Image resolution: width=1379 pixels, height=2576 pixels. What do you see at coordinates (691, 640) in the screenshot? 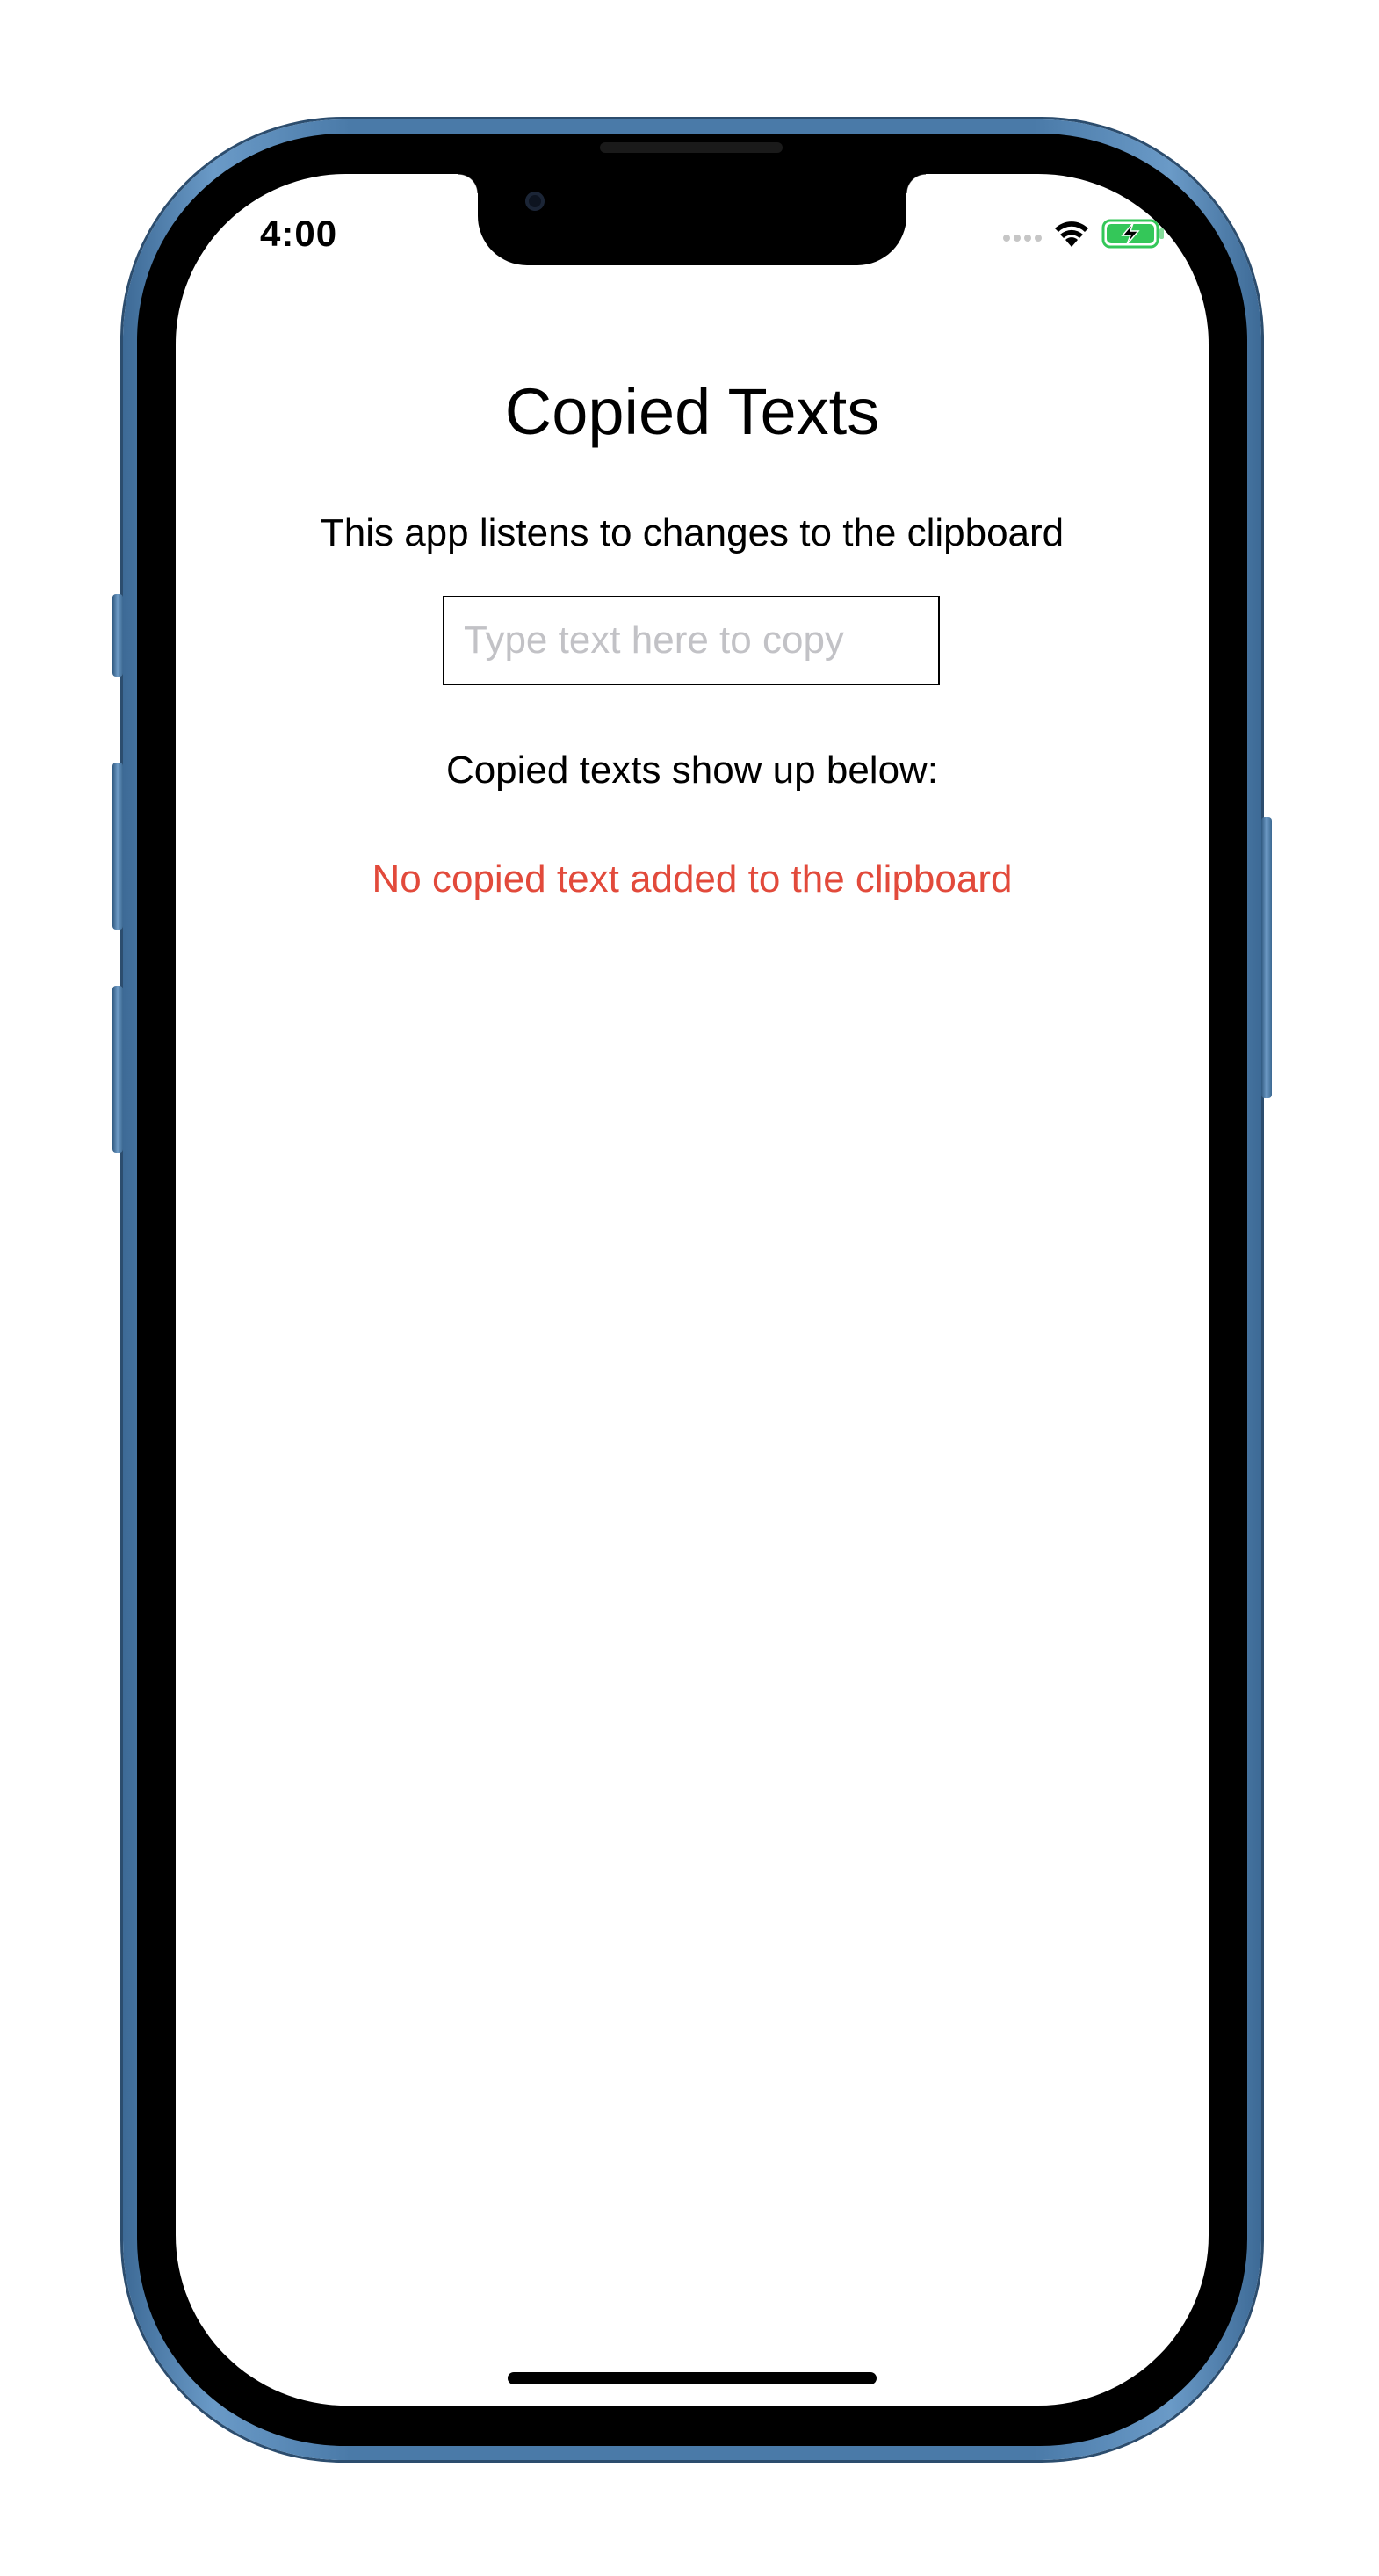
I see `copy-text-input` at bounding box center [691, 640].